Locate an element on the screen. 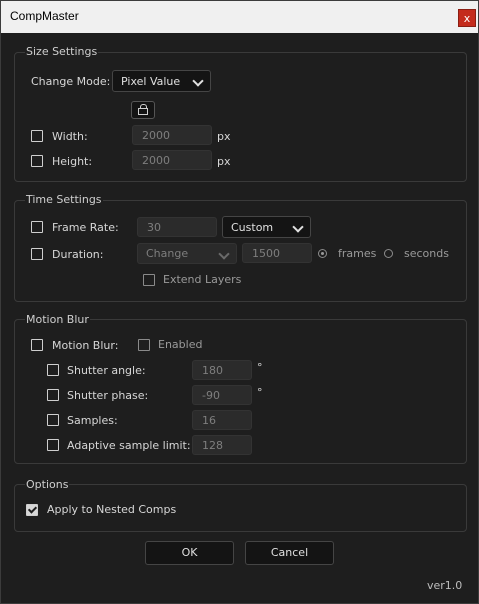 This screenshot has height=604, width=479. frame-rate-preset-dropdown: Custom is located at coordinates (266, 227).